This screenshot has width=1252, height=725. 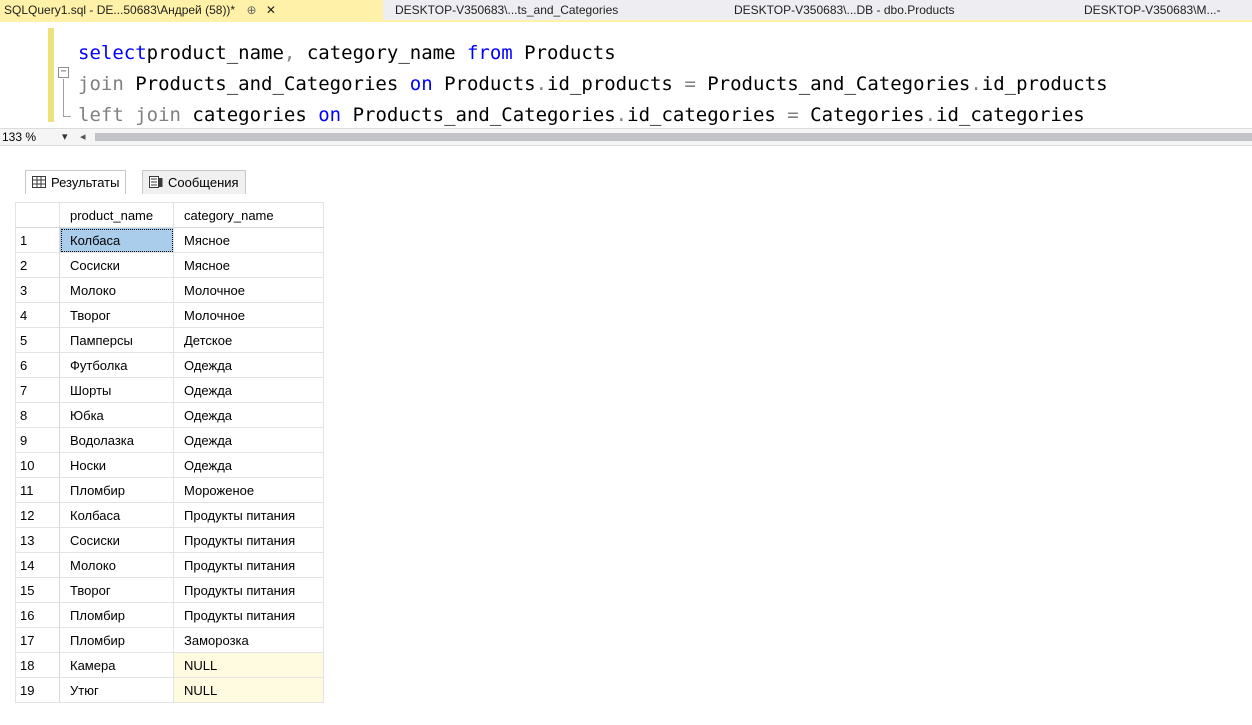 What do you see at coordinates (248, 490) in the screenshot?
I see `cell-category-name: Мороженое` at bounding box center [248, 490].